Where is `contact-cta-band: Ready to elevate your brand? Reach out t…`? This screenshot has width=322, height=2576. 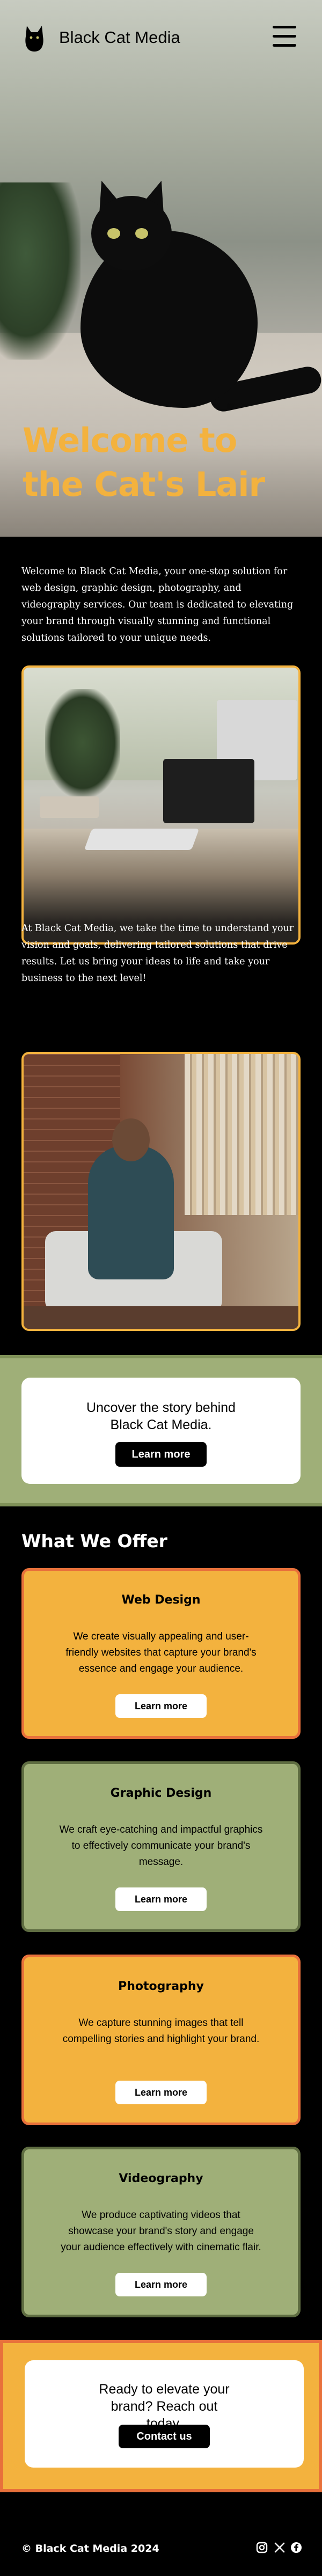 contact-cta-band: Ready to elevate your brand? Reach out t… is located at coordinates (161, 2416).